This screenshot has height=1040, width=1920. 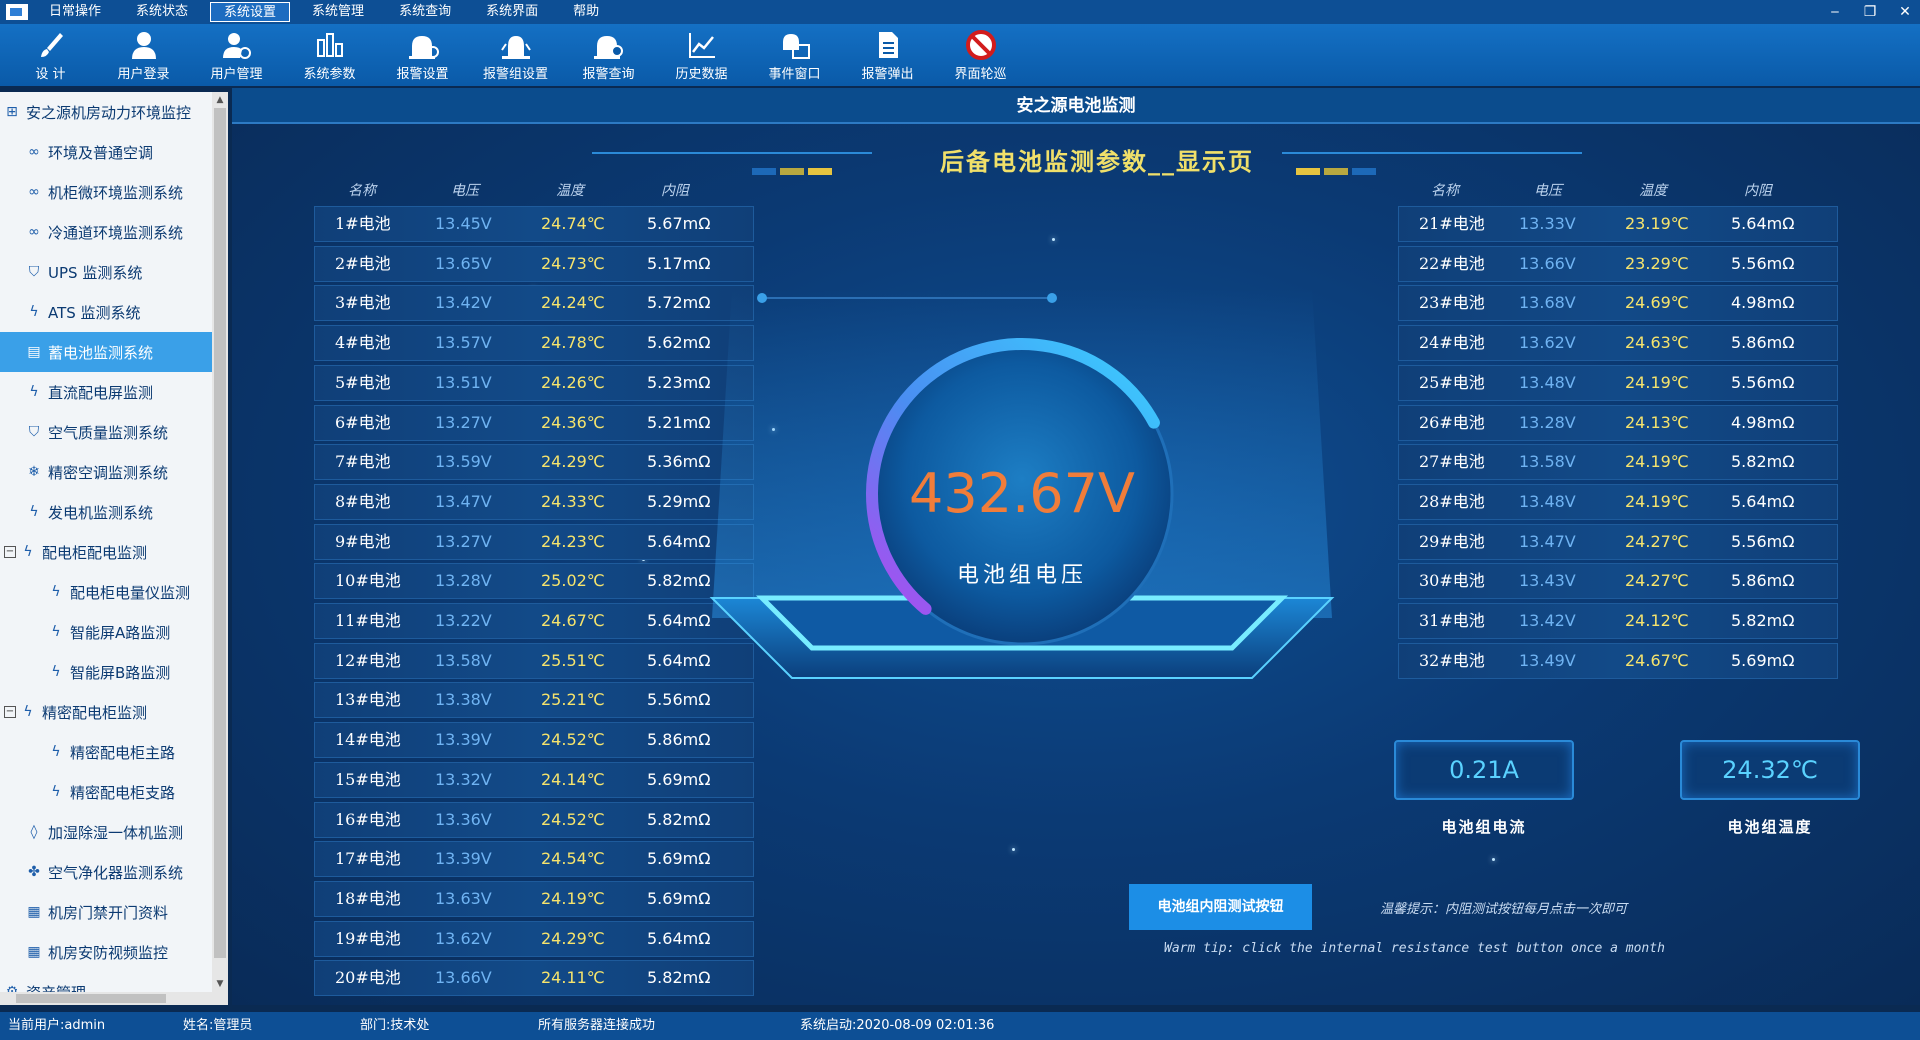 What do you see at coordinates (368, 859) in the screenshot?
I see `battery-name: 17#电池` at bounding box center [368, 859].